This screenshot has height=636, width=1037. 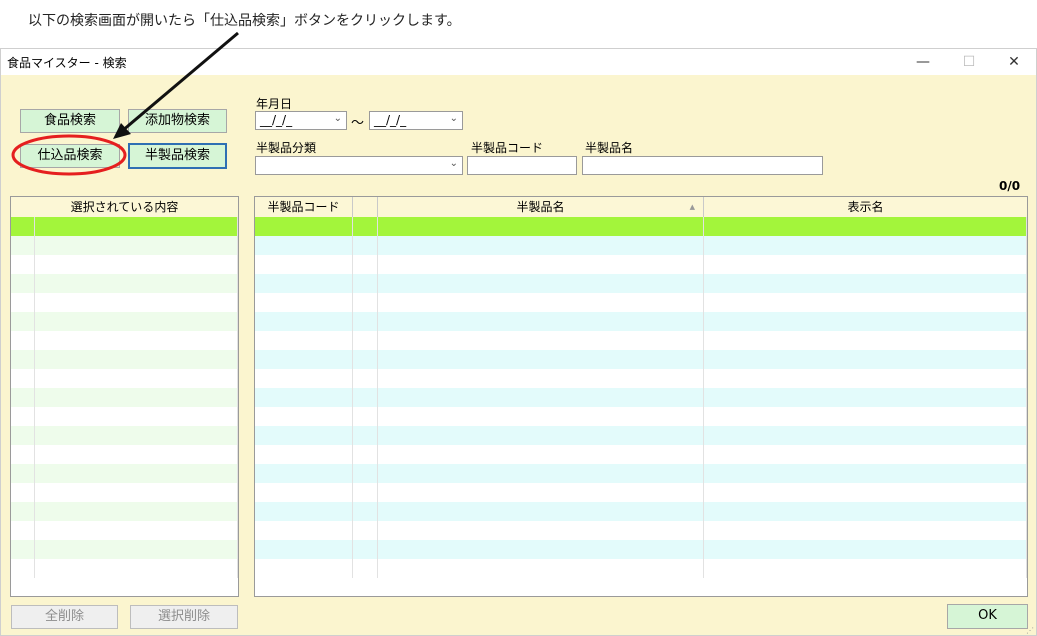 What do you see at coordinates (69, 155) in the screenshot?
I see `highlight-circle` at bounding box center [69, 155].